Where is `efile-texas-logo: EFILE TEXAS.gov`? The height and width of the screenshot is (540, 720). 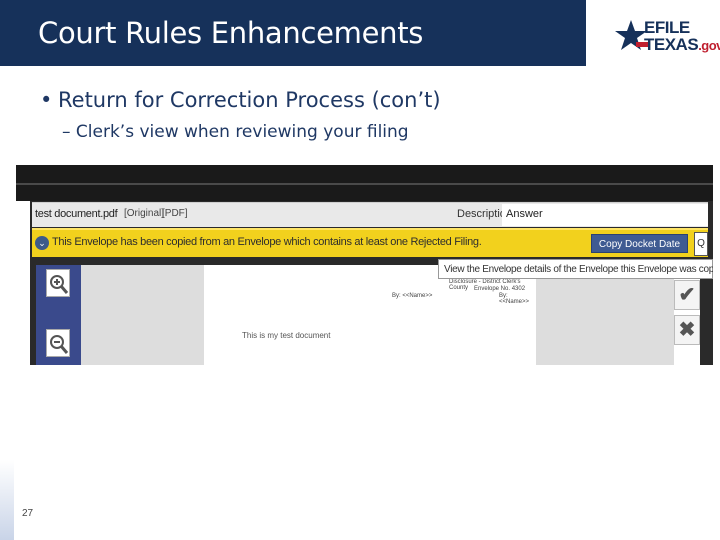
efile-texas-logo: EFILE TEXAS.gov is located at coordinates (667, 36).